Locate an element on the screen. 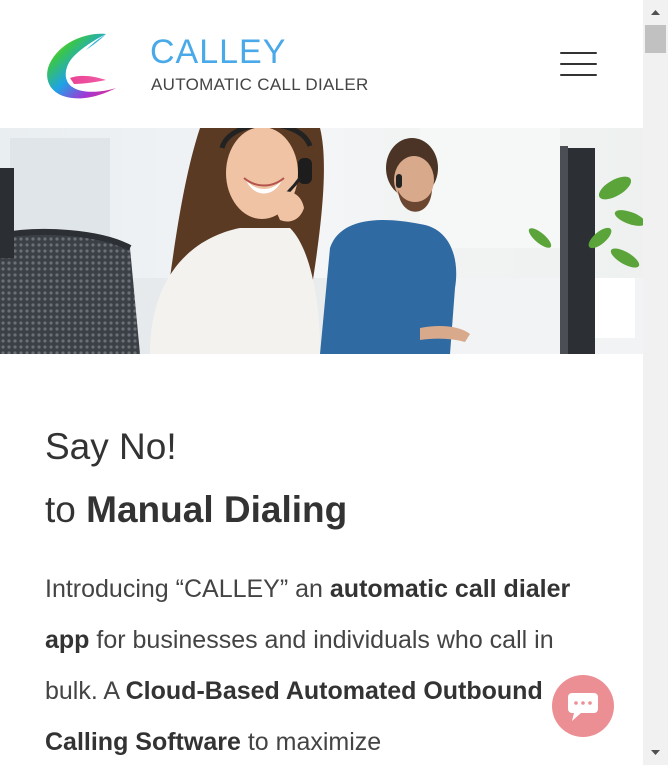 Image resolution: width=668 pixels, height=770 pixels. hamburger-menu-icon is located at coordinates (579, 65).